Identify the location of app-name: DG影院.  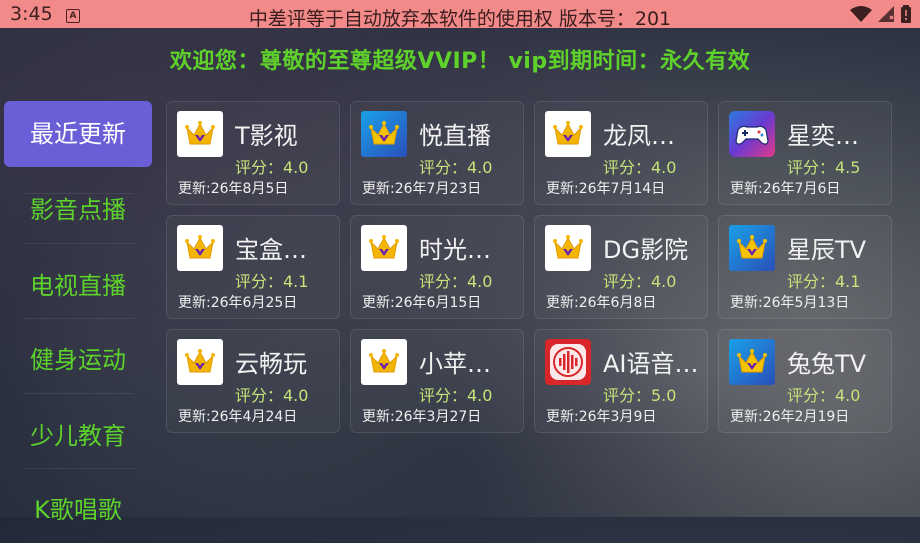
(646, 250).